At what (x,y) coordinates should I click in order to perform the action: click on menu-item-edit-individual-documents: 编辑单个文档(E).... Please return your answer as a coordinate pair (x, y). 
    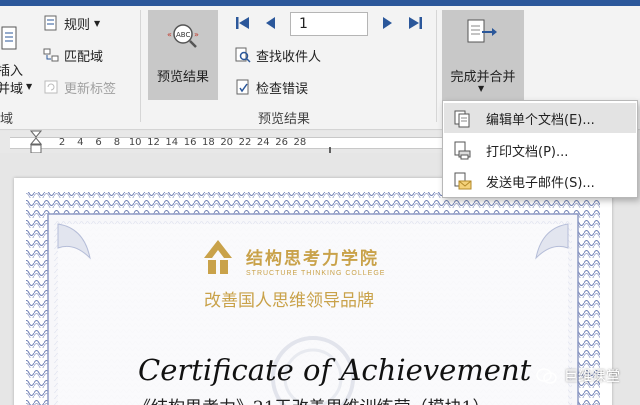
    Looking at the image, I should click on (540, 118).